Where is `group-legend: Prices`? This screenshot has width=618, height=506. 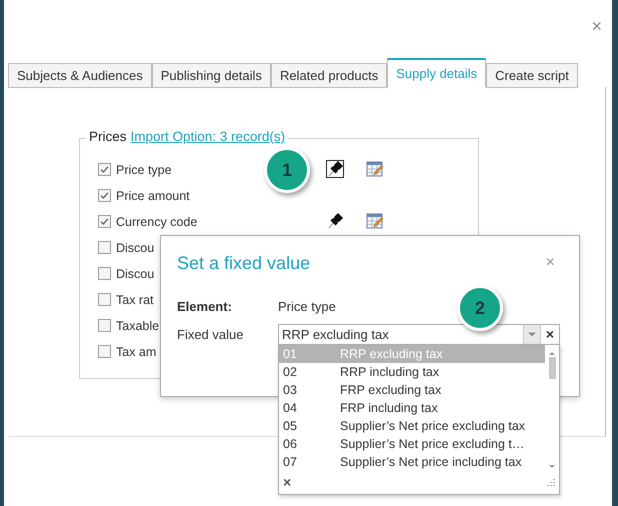
group-legend: Prices is located at coordinates (108, 136).